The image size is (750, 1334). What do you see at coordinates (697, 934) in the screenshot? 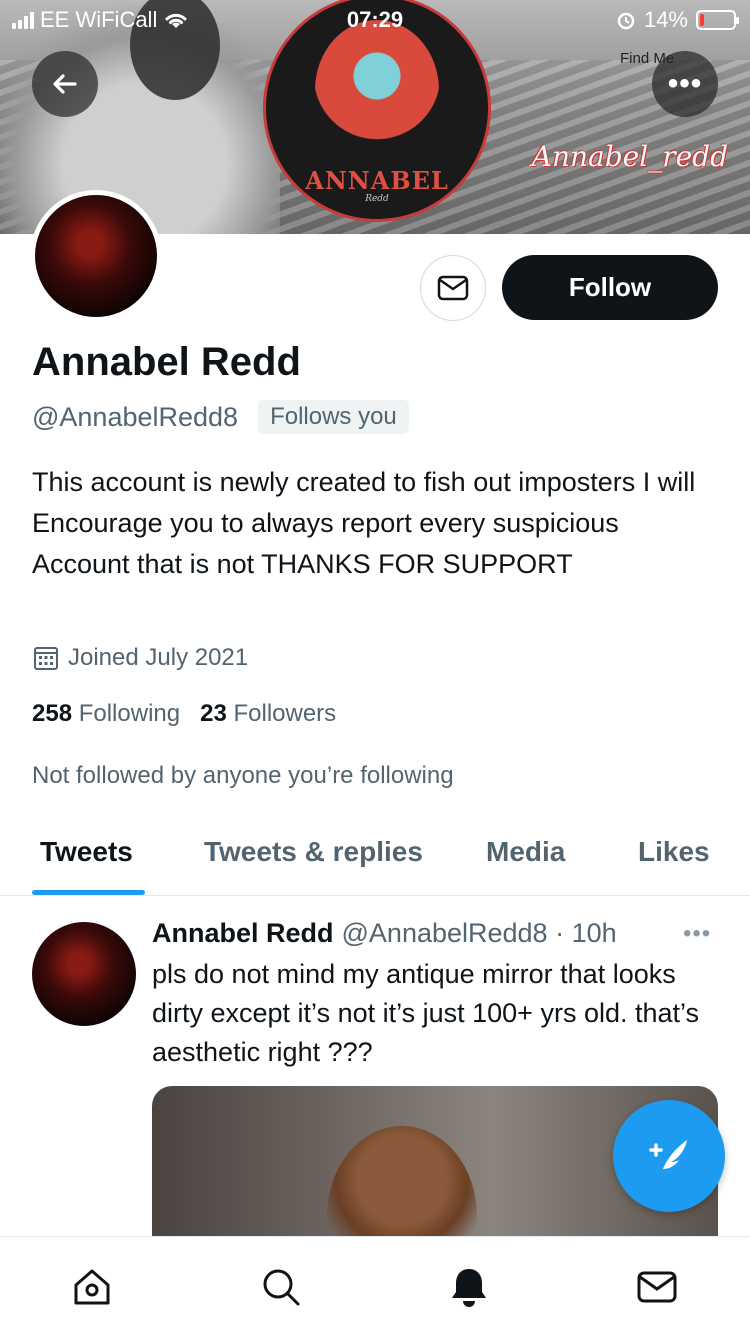
I see `tweet-more-button: •••` at bounding box center [697, 934].